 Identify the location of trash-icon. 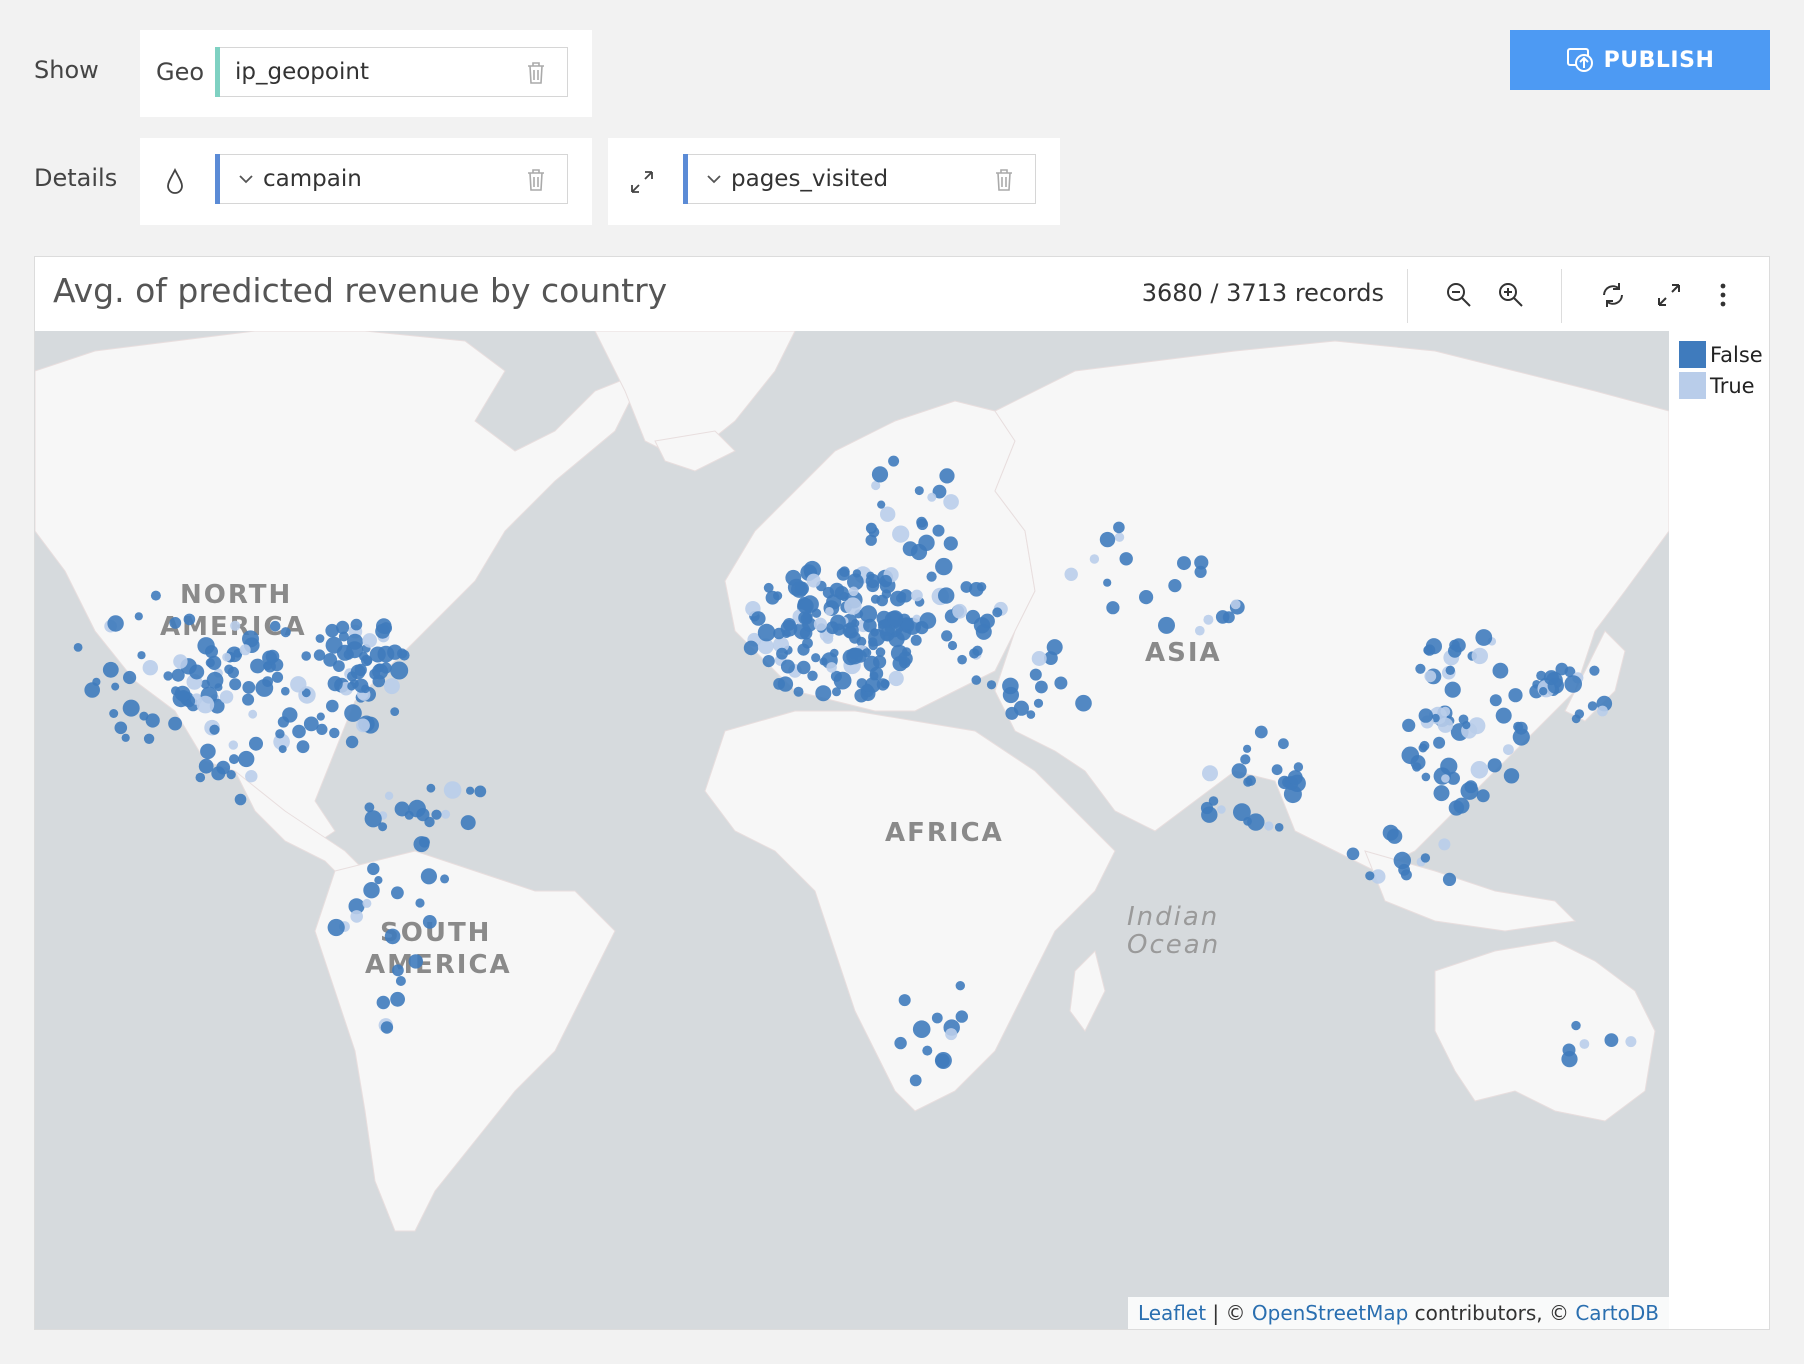
(536, 73).